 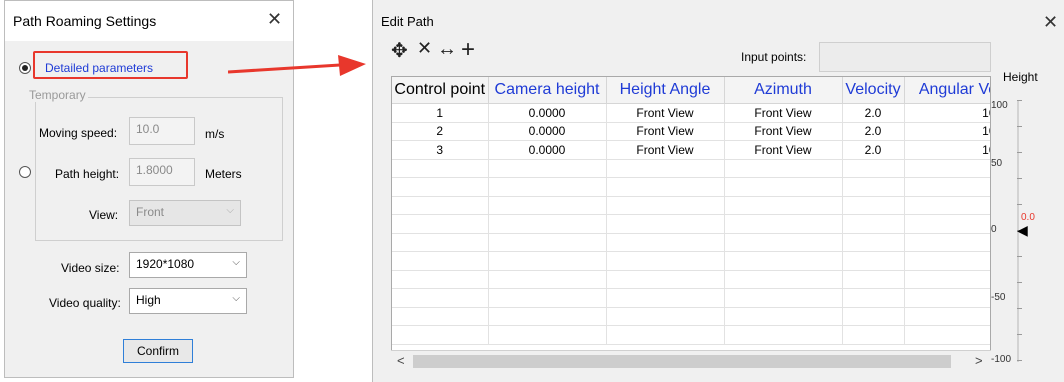 What do you see at coordinates (783, 90) in the screenshot?
I see `column-header: Azimuth` at bounding box center [783, 90].